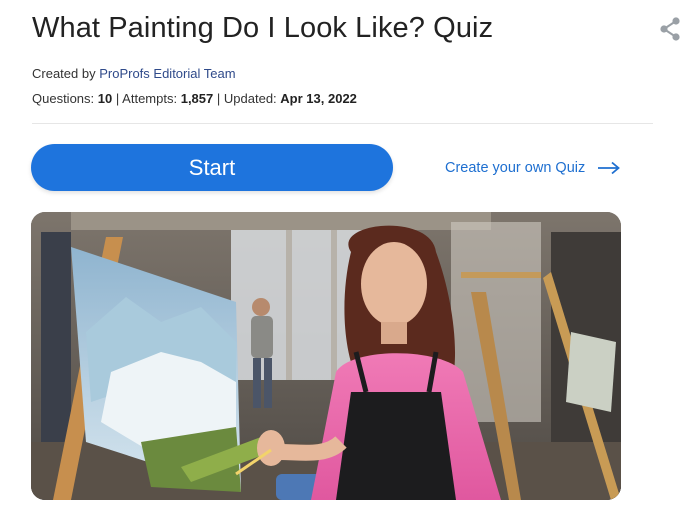  I want to click on attempts-label: Attempts:, so click(150, 98).